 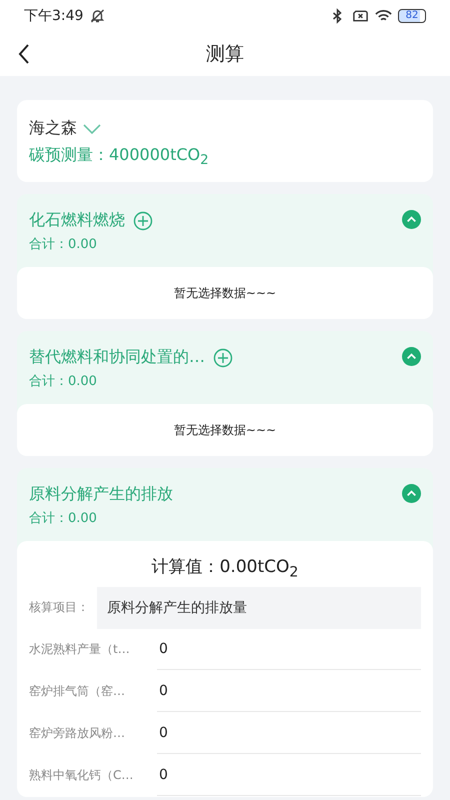 I want to click on bell-off-icon, so click(x=97, y=16).